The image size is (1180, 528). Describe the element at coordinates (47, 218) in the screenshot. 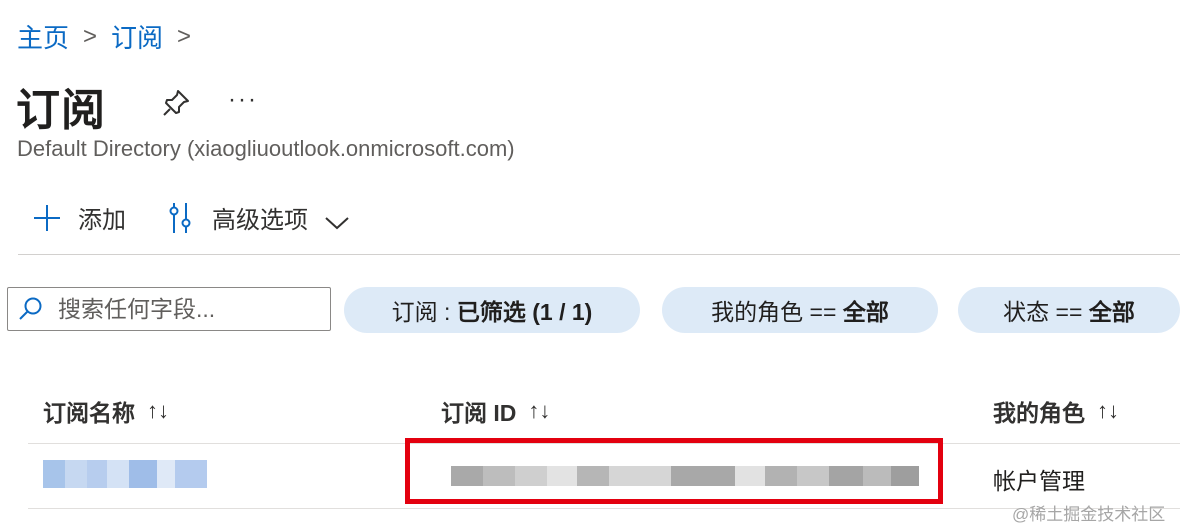

I see `plus-icon` at that location.